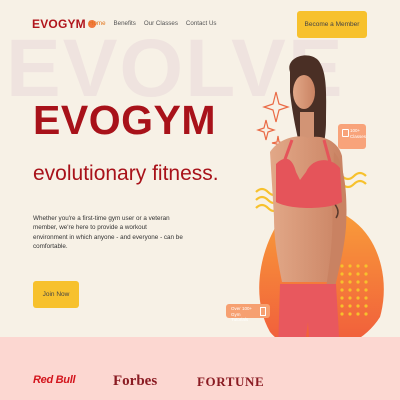 This screenshot has height=400, width=400. I want to click on tutorials-badge: Over 100+ Gym Tutorials, so click(248, 313).